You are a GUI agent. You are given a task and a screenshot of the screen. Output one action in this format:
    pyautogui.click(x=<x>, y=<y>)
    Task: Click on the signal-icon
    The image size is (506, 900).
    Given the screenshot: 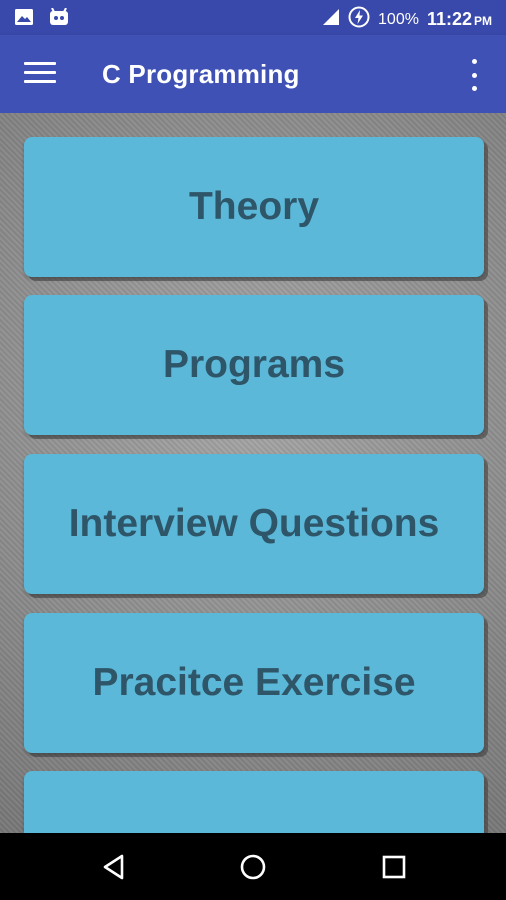 What is the action you would take?
    pyautogui.click(x=331, y=19)
    